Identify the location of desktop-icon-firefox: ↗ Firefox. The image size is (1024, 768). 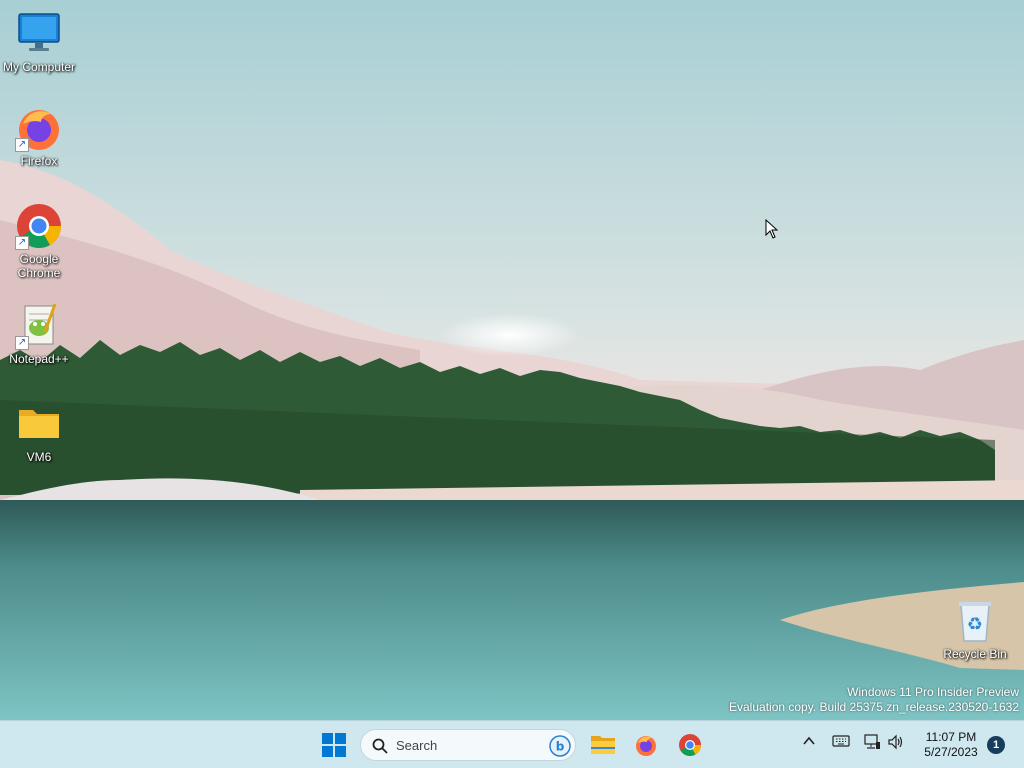
(39, 136).